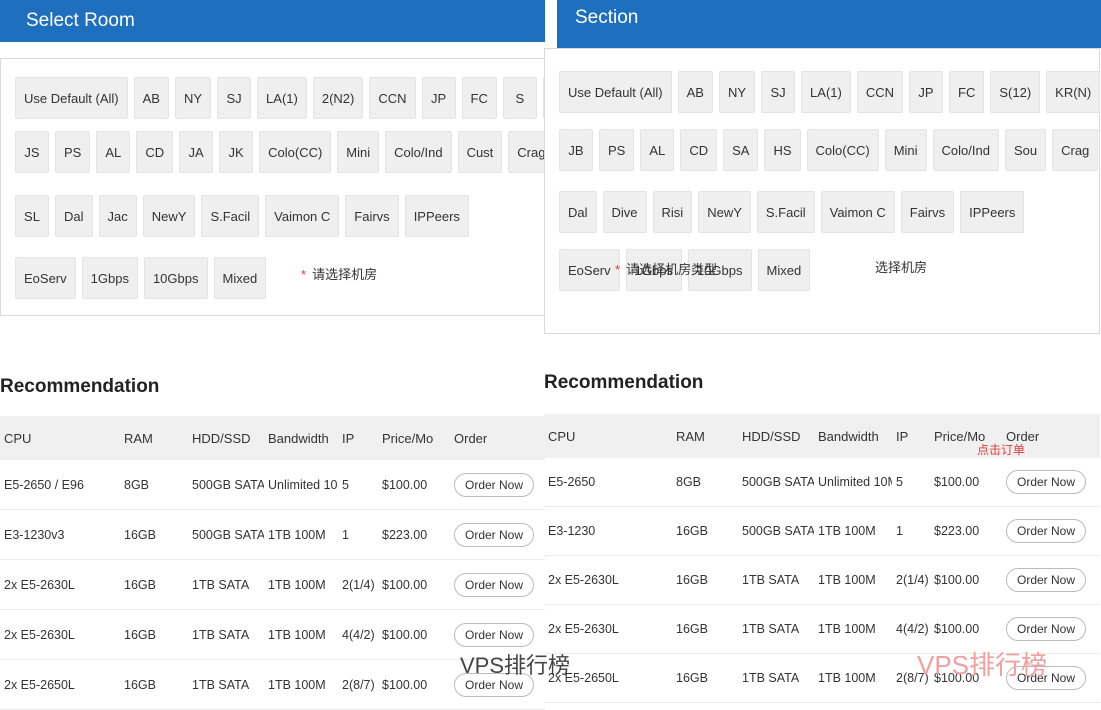 This screenshot has width=1101, height=710. Describe the element at coordinates (436, 216) in the screenshot. I see `left-filter-chip: IPPeers` at that location.